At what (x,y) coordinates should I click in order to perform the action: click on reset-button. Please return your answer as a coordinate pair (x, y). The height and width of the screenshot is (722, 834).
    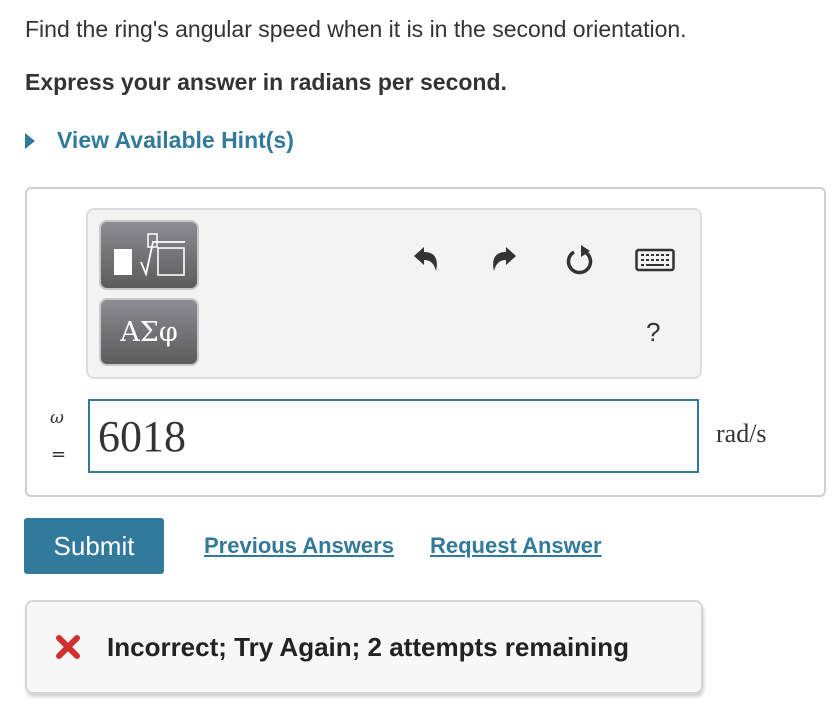
    Looking at the image, I should click on (580, 260).